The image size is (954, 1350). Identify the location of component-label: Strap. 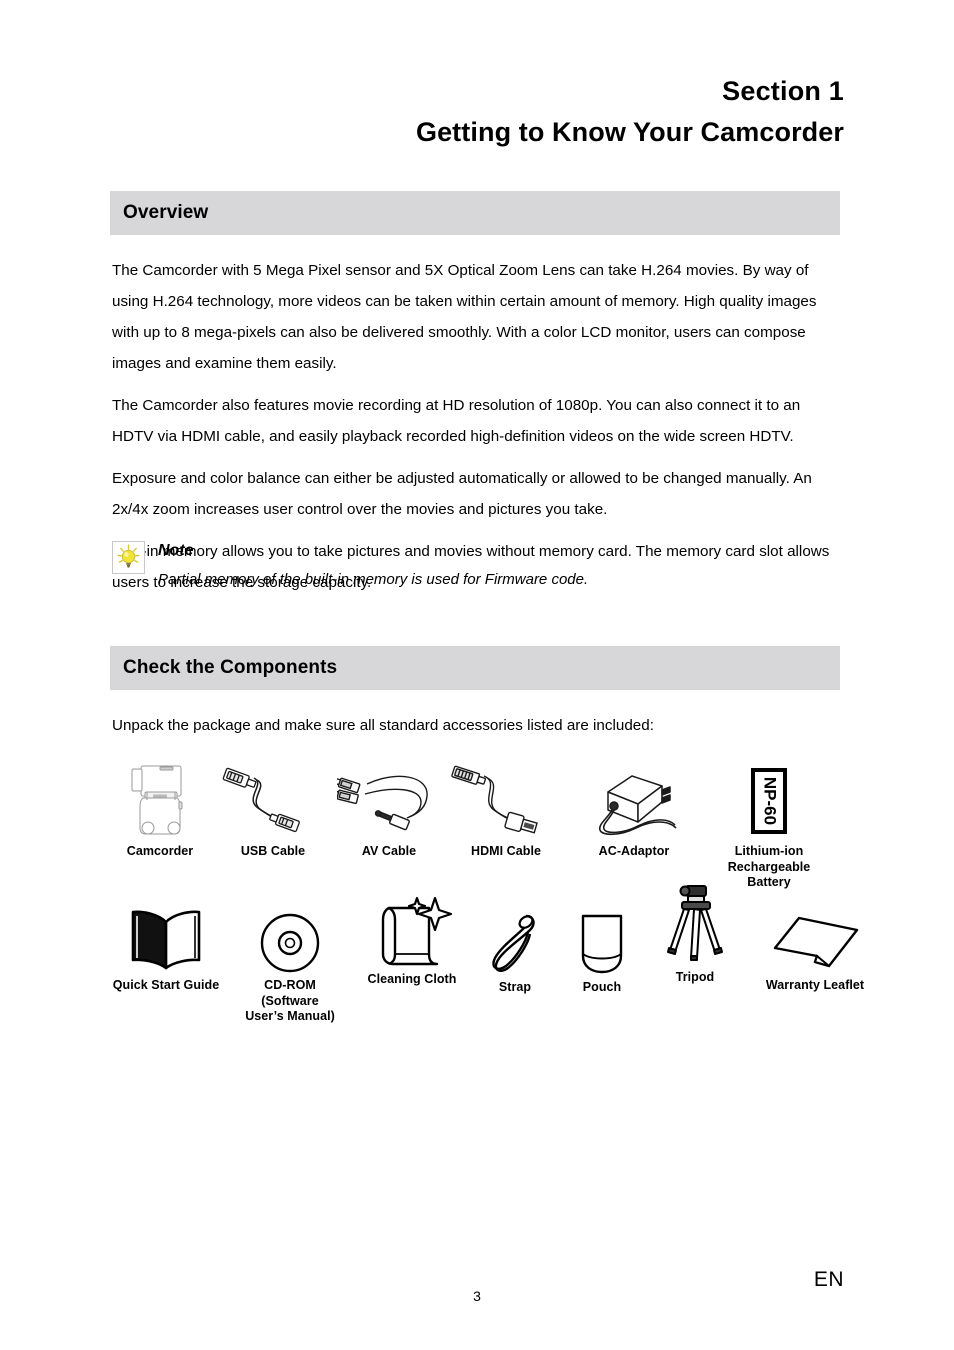
(515, 987).